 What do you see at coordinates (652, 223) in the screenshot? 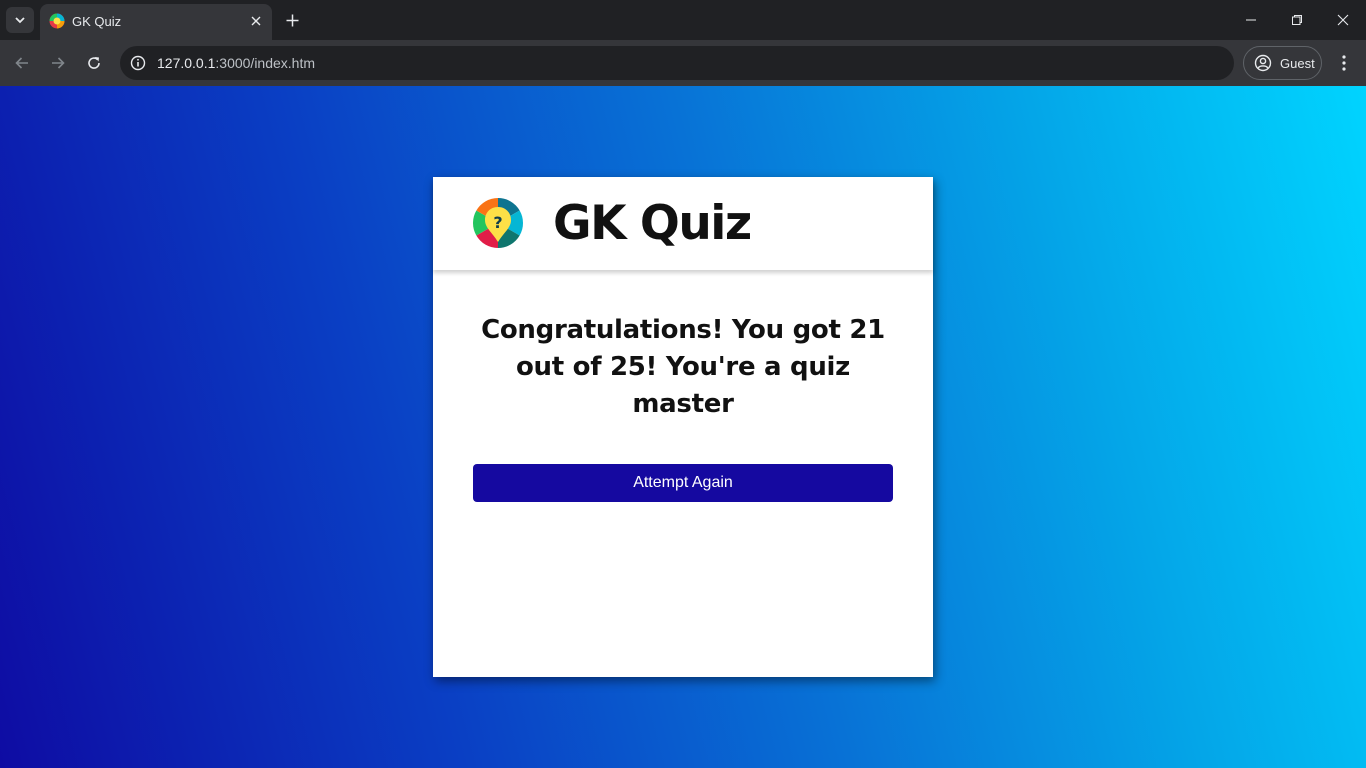
I see `quiz-title: GK Quiz` at bounding box center [652, 223].